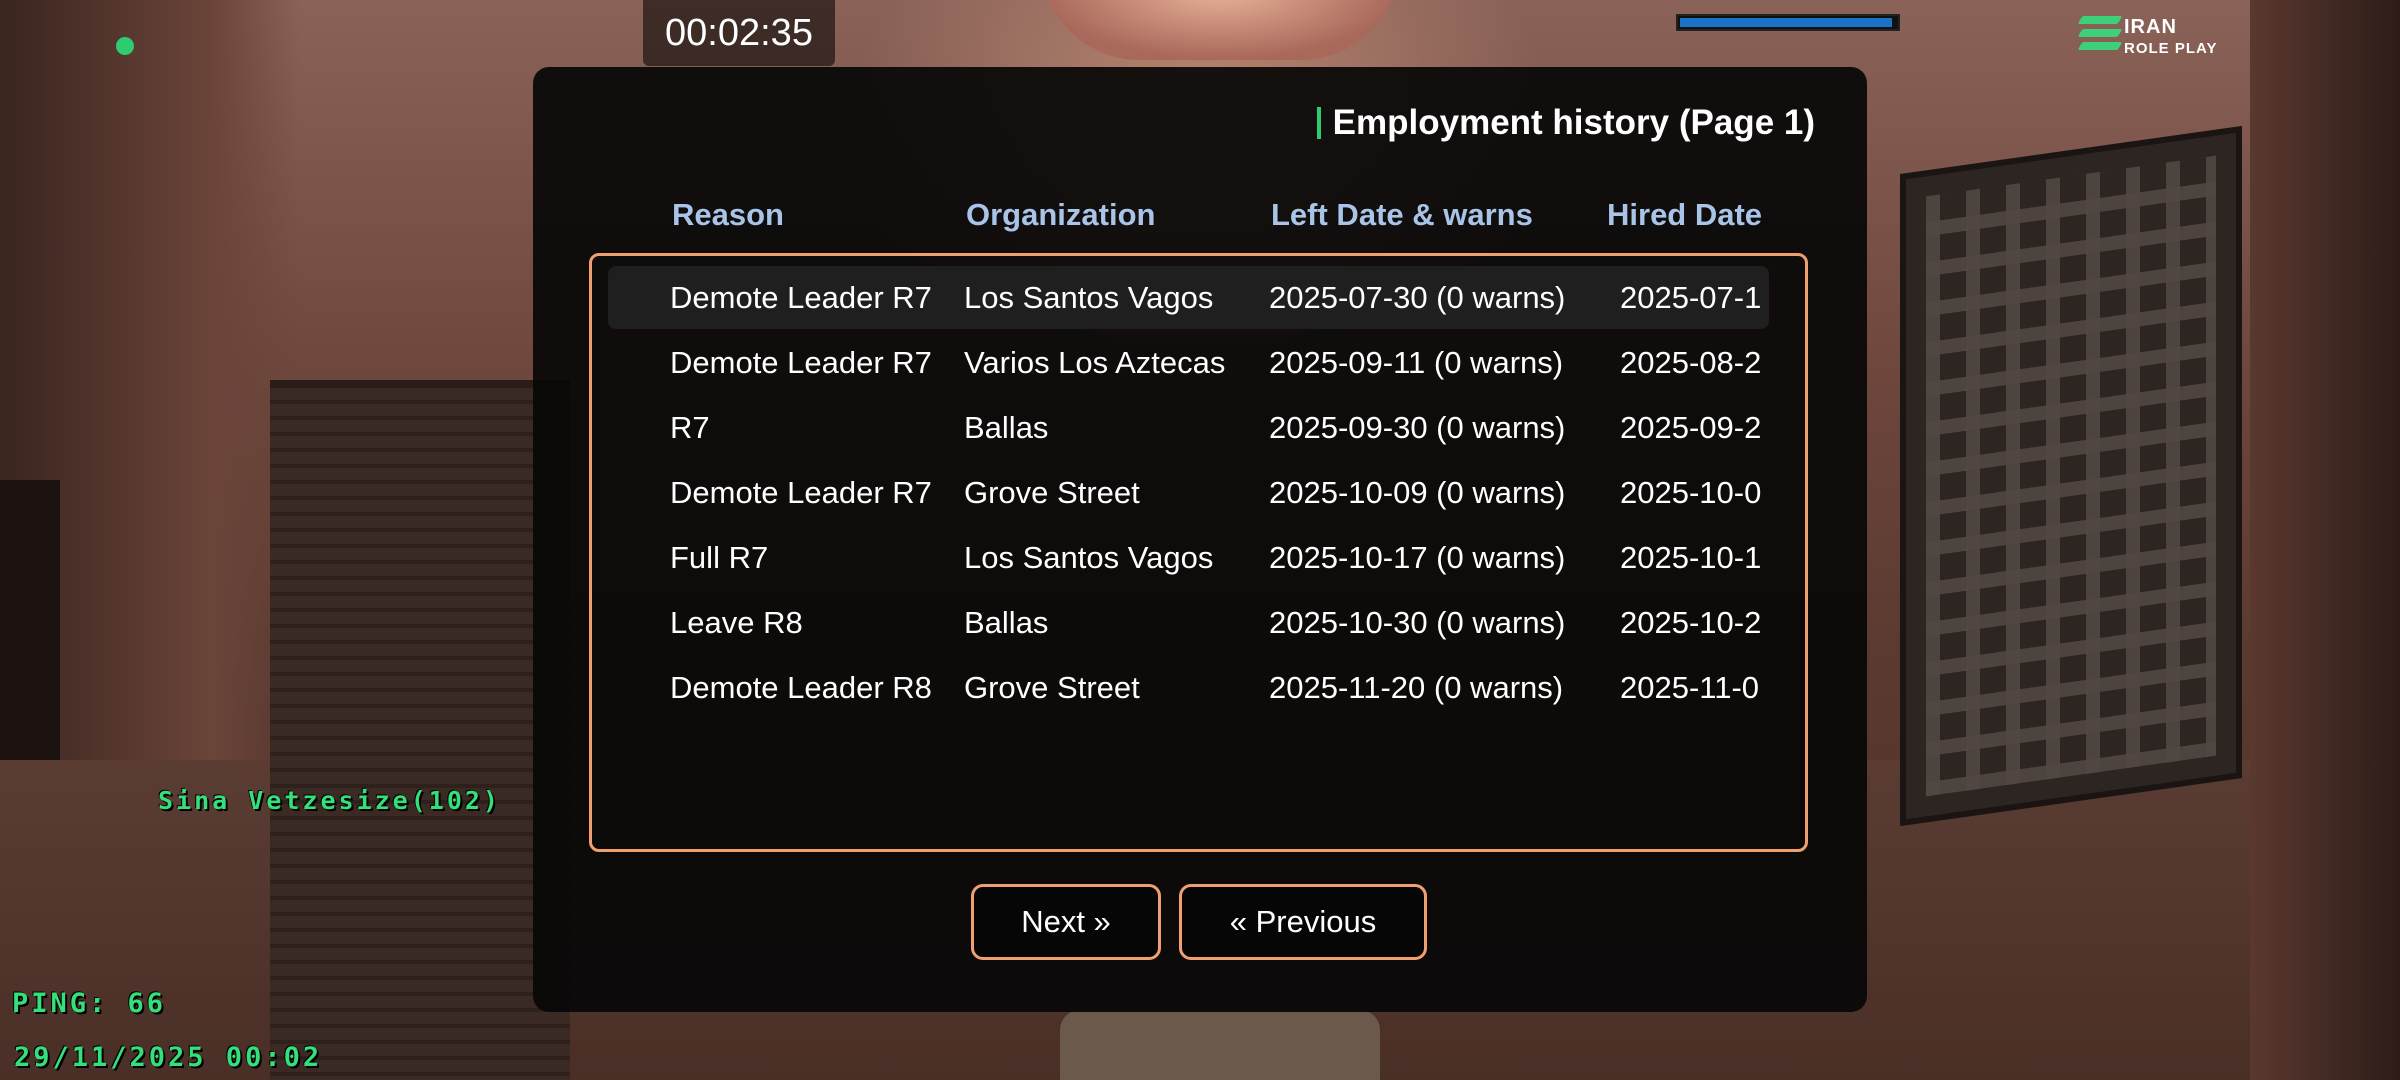 The width and height of the screenshot is (2400, 1080). I want to click on date-time-readout: 29/11/2025 00:02, so click(168, 1057).